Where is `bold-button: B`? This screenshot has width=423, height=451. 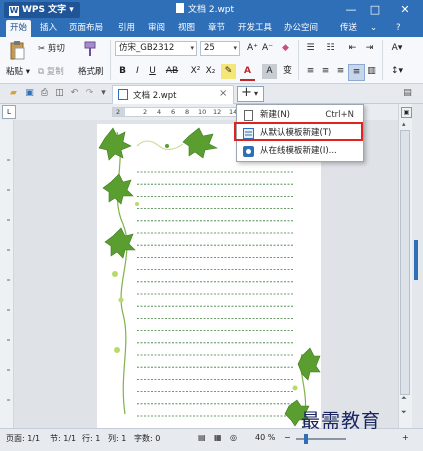
bold-button: B is located at coordinates (122, 71).